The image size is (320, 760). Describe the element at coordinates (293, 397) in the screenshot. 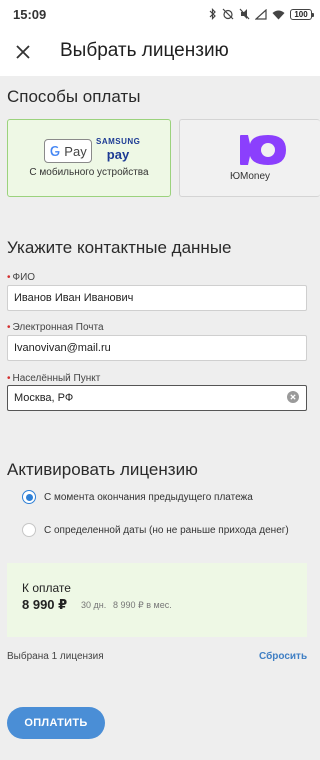

I see `clear-icon` at that location.